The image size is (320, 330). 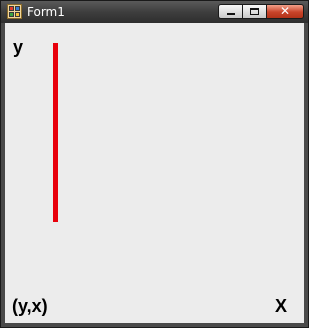 I want to click on minimize-button, so click(x=230, y=11).